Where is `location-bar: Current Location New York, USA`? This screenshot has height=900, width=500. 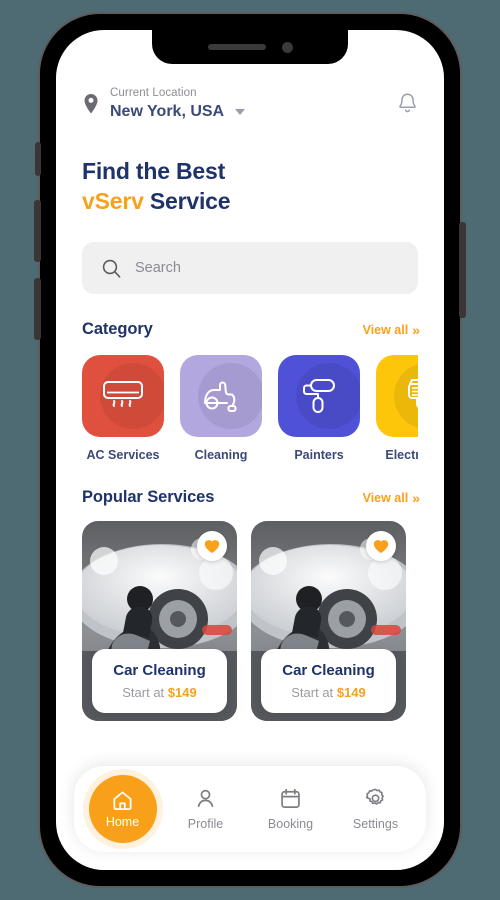
location-bar: Current Location New York, USA is located at coordinates (250, 104).